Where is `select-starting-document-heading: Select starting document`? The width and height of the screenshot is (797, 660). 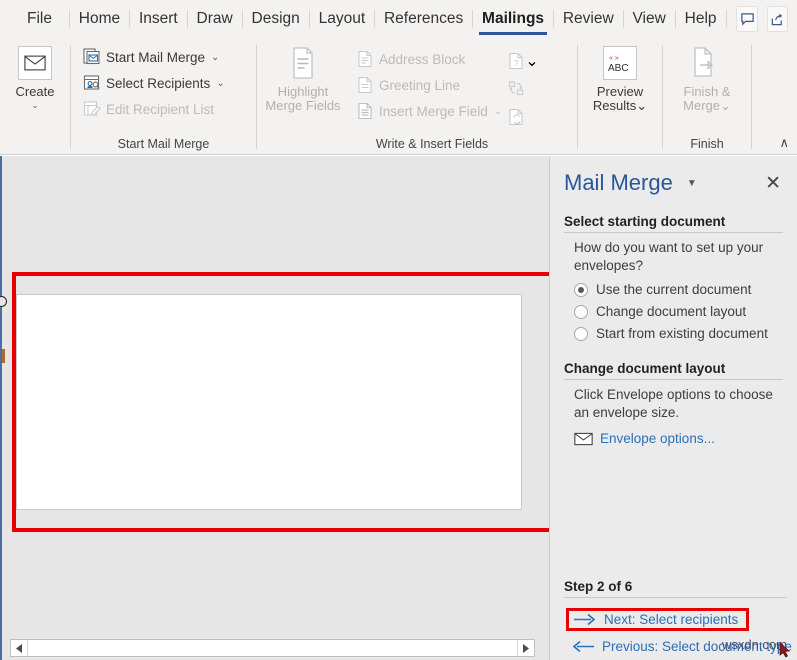 select-starting-document-heading: Select starting document is located at coordinates (673, 223).